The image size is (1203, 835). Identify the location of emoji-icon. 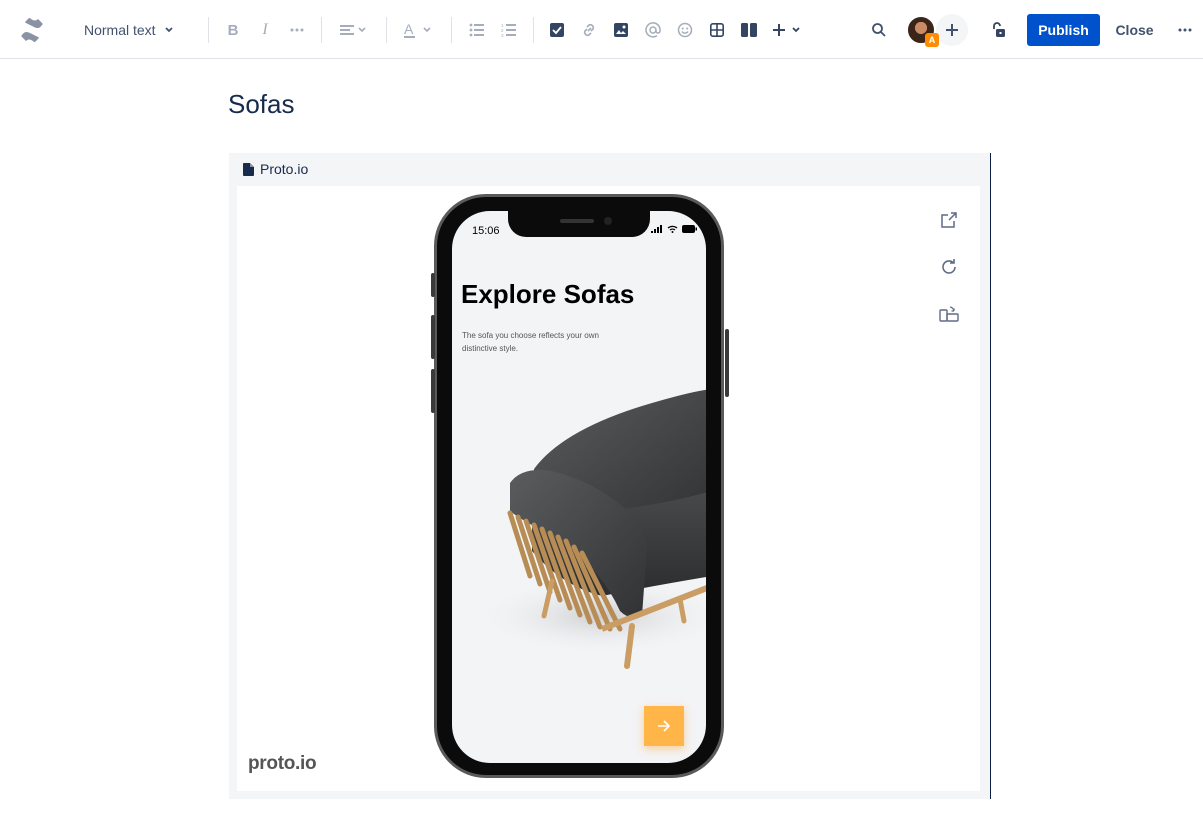
(685, 30).